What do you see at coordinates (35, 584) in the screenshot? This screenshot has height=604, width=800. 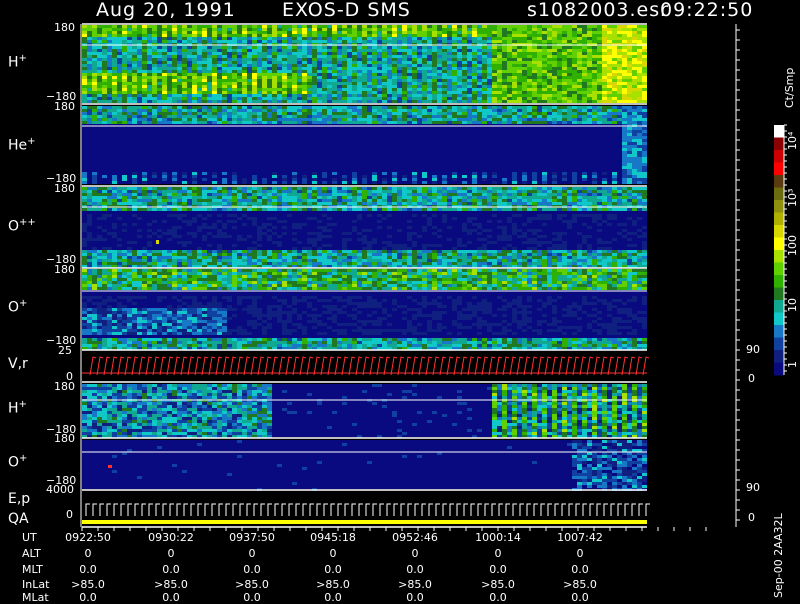 I see `footer-label-inlat: InLat` at bounding box center [35, 584].